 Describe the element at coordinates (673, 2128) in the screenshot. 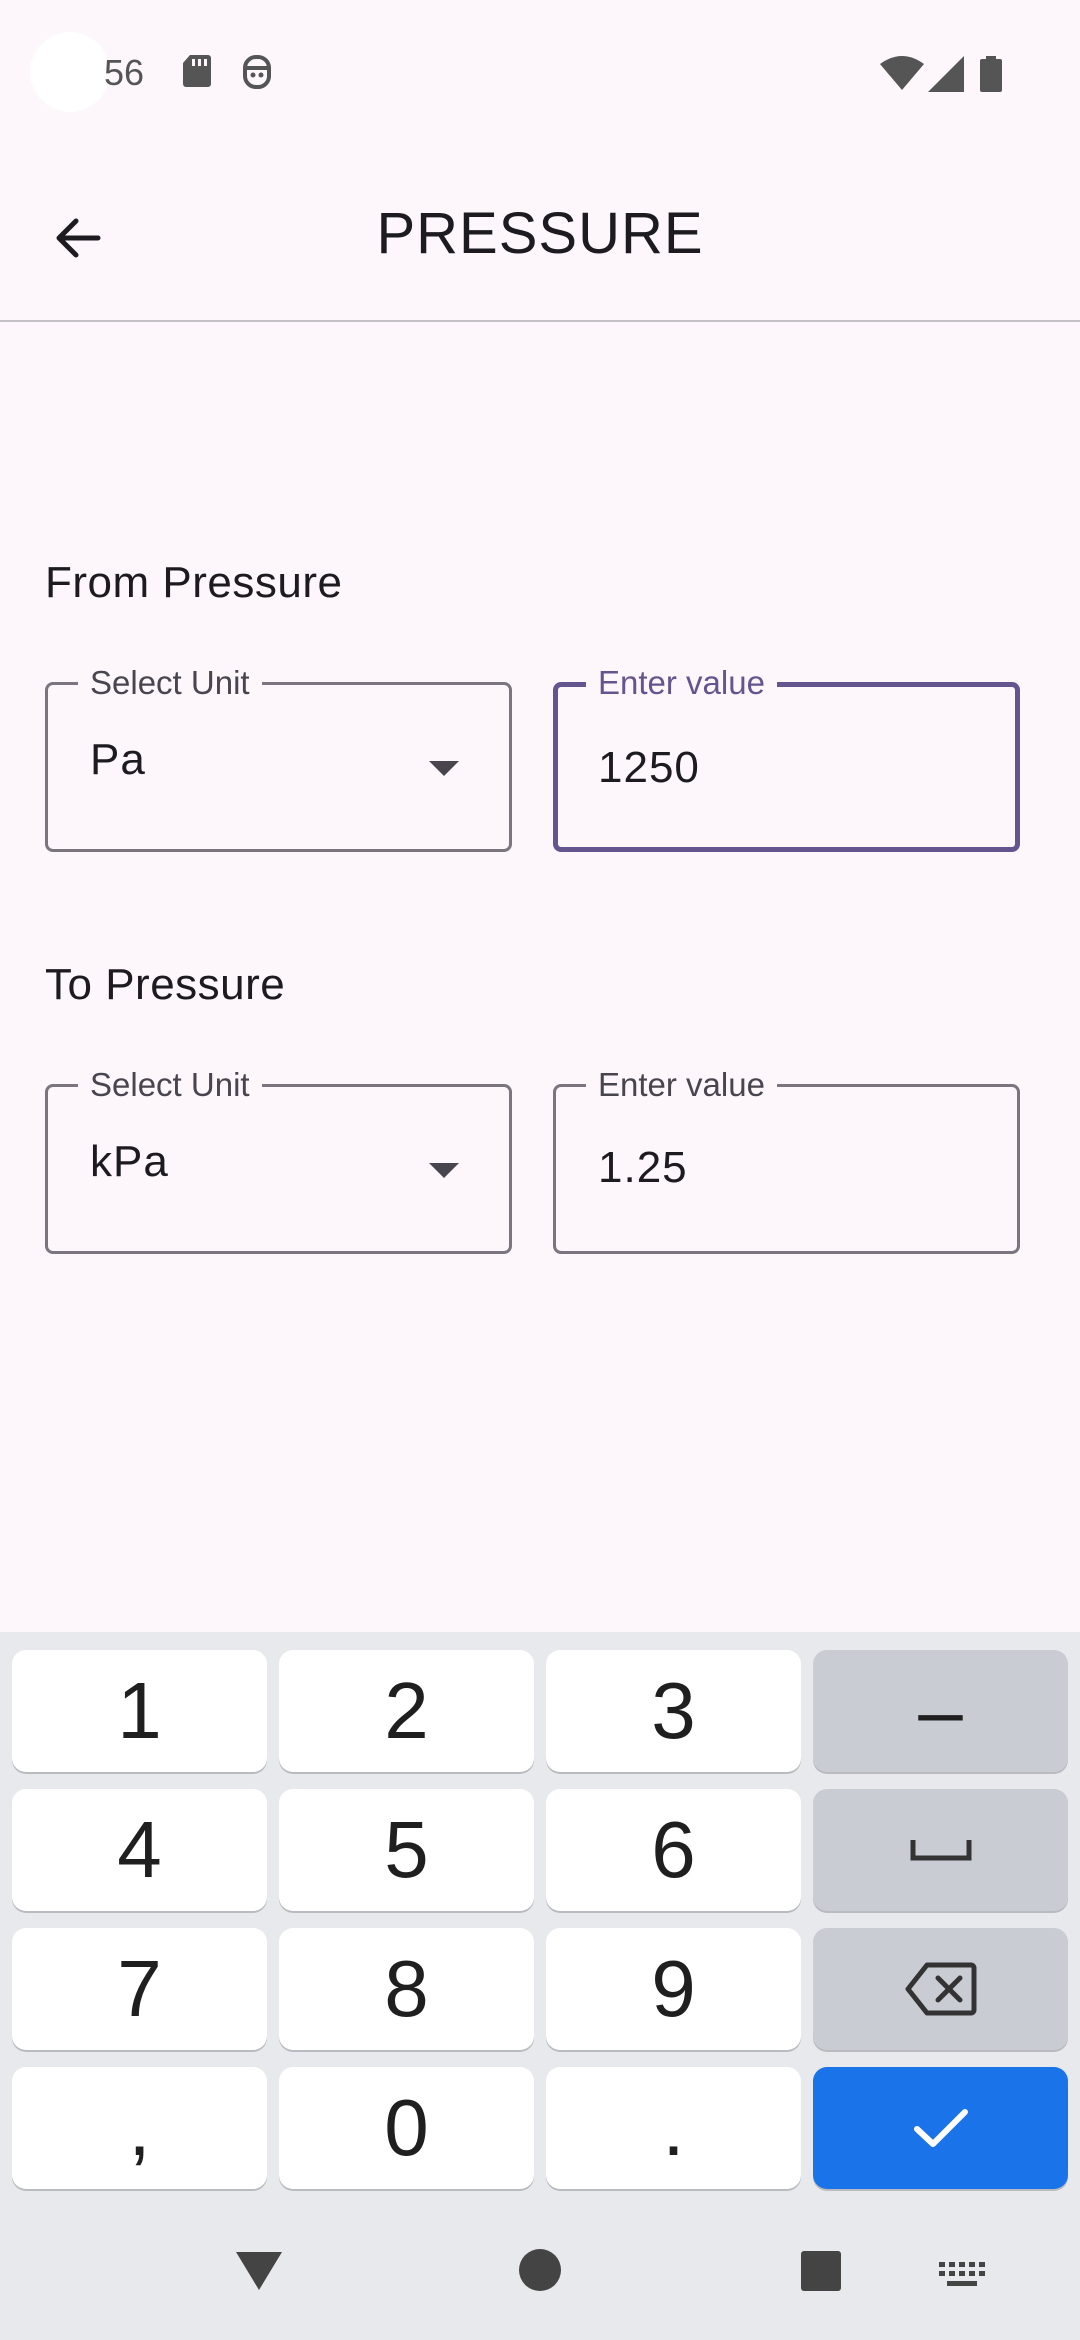

I see `key-period: .` at that location.